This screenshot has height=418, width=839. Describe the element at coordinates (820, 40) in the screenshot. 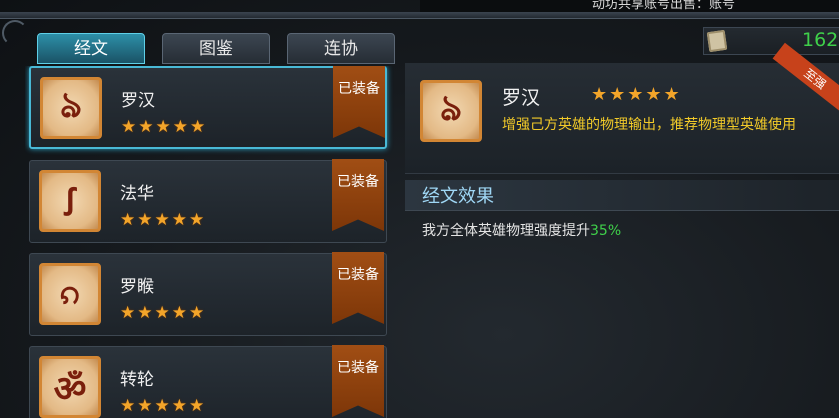

I see `currency-value: 162` at that location.